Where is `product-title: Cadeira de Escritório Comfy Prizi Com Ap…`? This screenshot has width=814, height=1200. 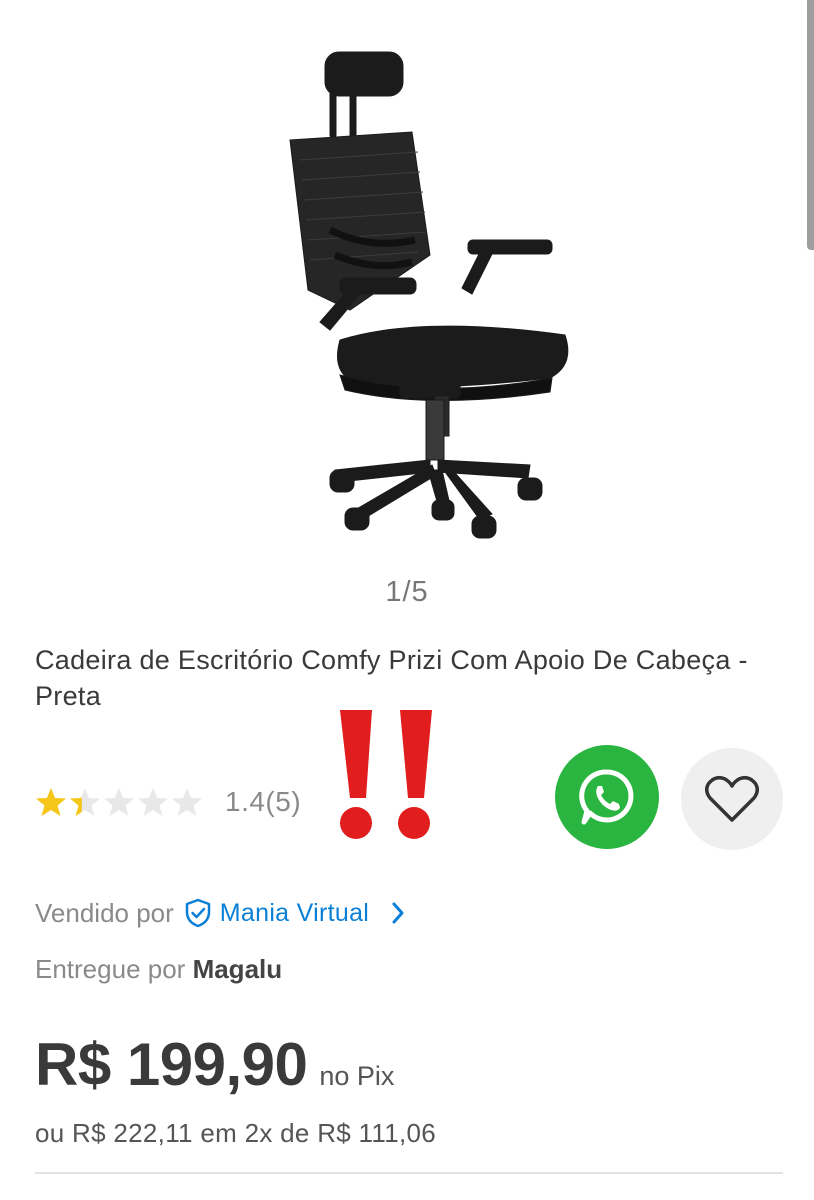
product-title: Cadeira de Escritório Comfy Prizi Com Ap… is located at coordinates (391, 678).